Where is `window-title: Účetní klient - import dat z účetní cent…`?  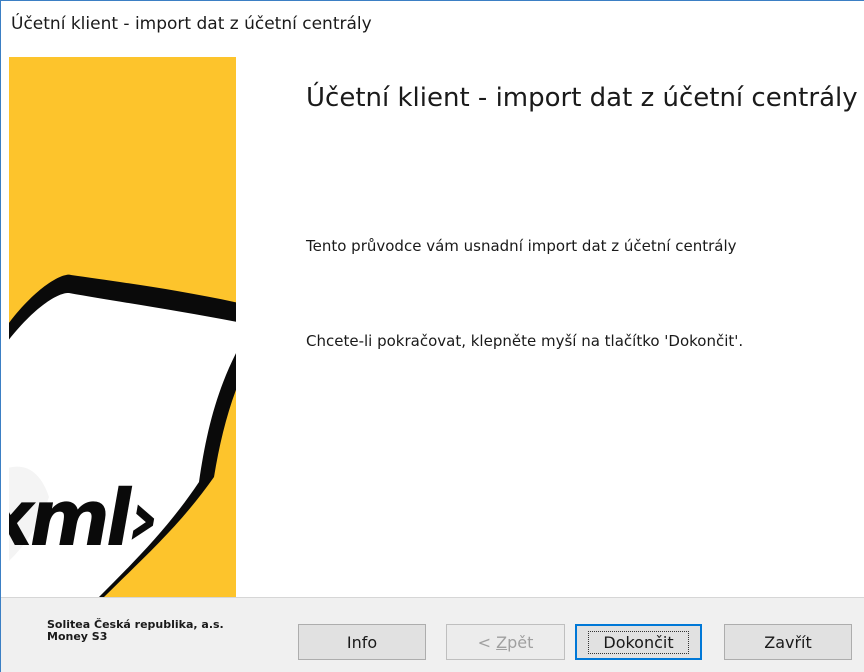
window-title: Účetní klient - import dat z účetní cent… is located at coordinates (191, 24).